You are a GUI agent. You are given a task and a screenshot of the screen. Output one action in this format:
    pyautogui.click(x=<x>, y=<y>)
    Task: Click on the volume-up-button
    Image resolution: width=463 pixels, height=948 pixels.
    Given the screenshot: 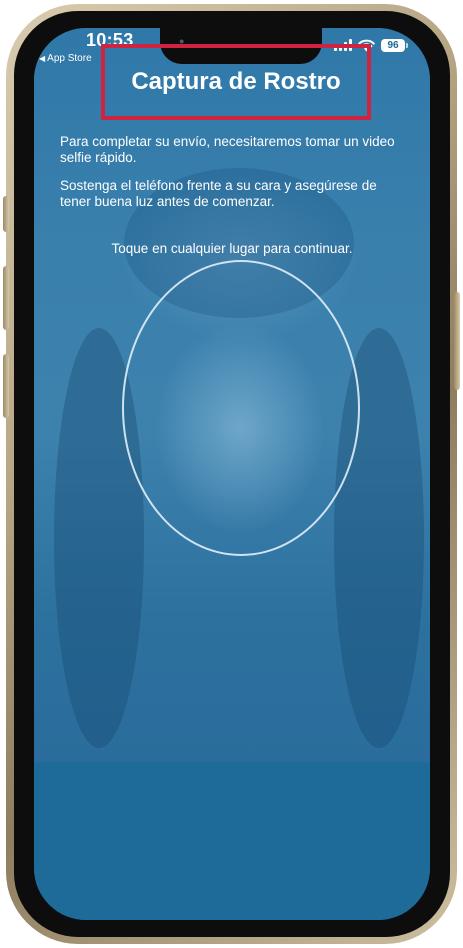 What is the action you would take?
    pyautogui.click(x=6, y=298)
    